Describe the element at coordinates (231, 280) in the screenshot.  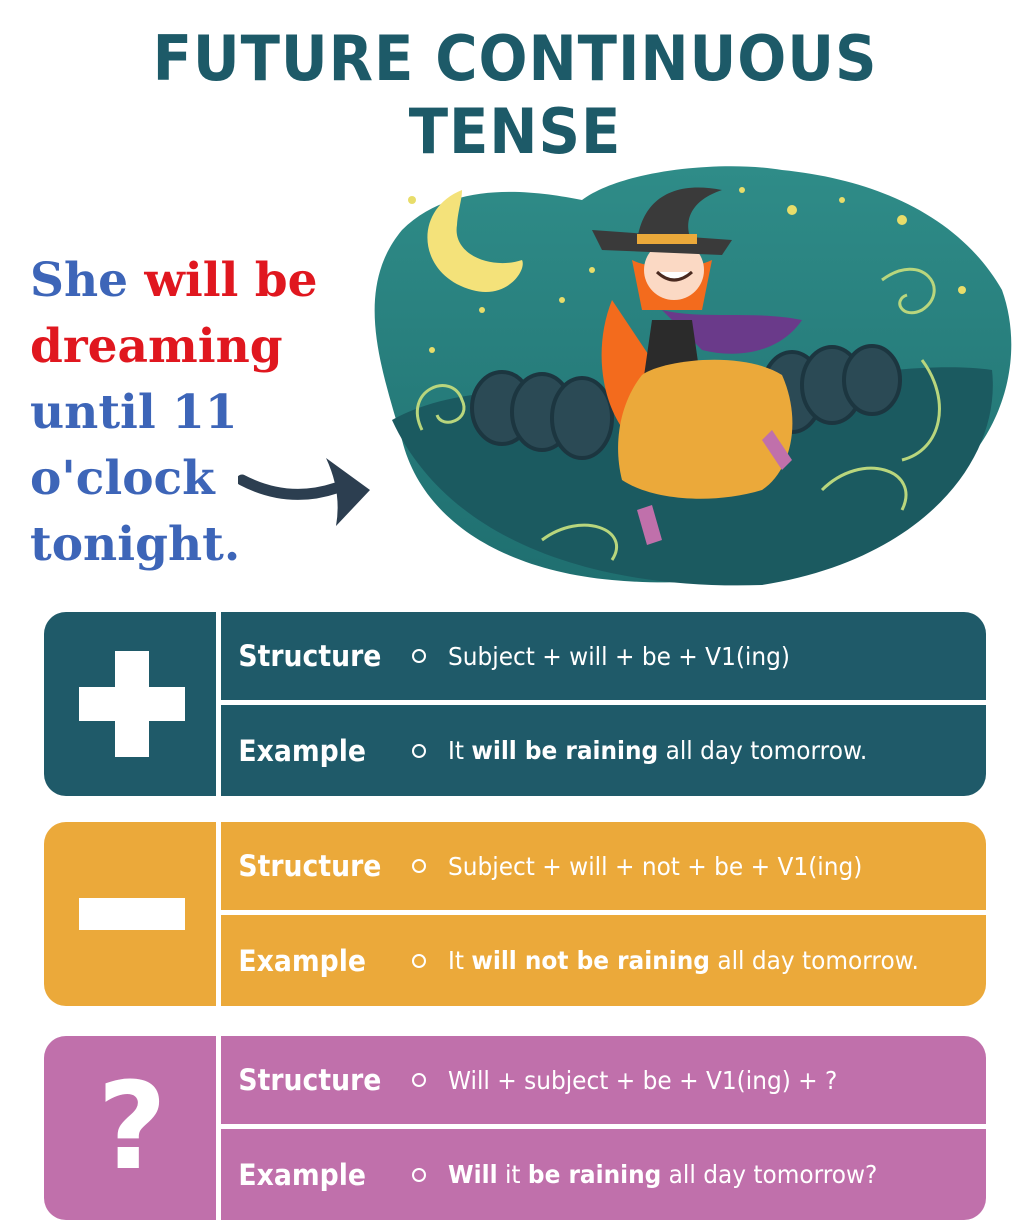
I see `sentence-auxiliary: will be` at that location.